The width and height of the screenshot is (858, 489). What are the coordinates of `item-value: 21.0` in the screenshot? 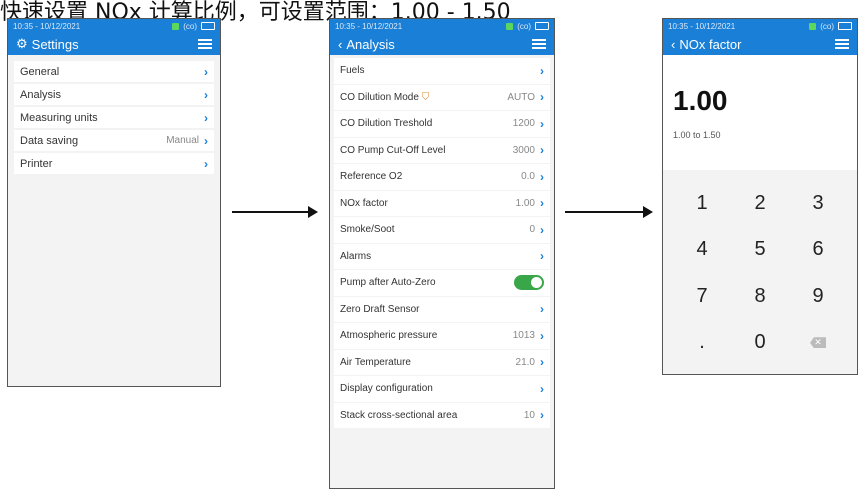 It's located at (525, 362).